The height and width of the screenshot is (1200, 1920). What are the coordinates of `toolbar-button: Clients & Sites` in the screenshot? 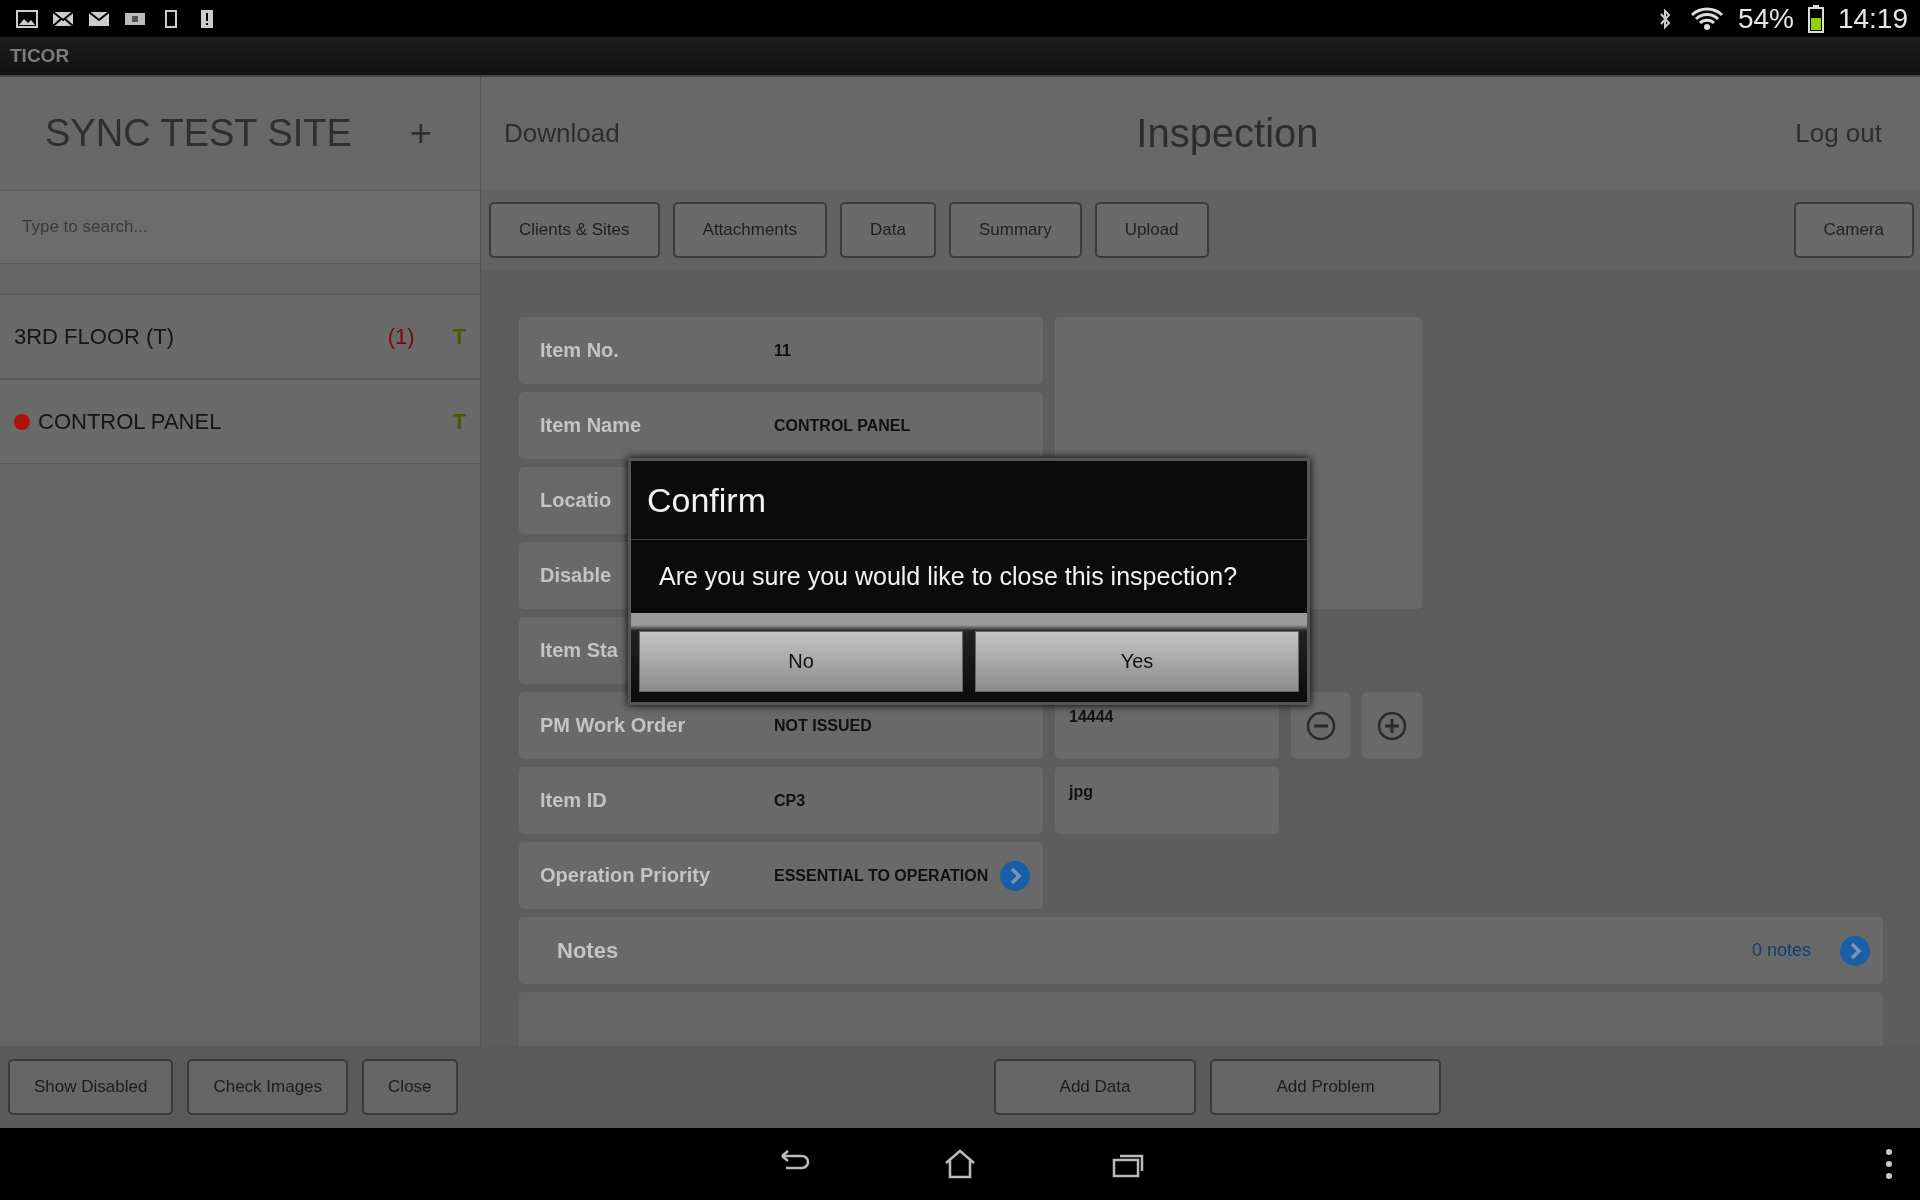 It's located at (574, 230).